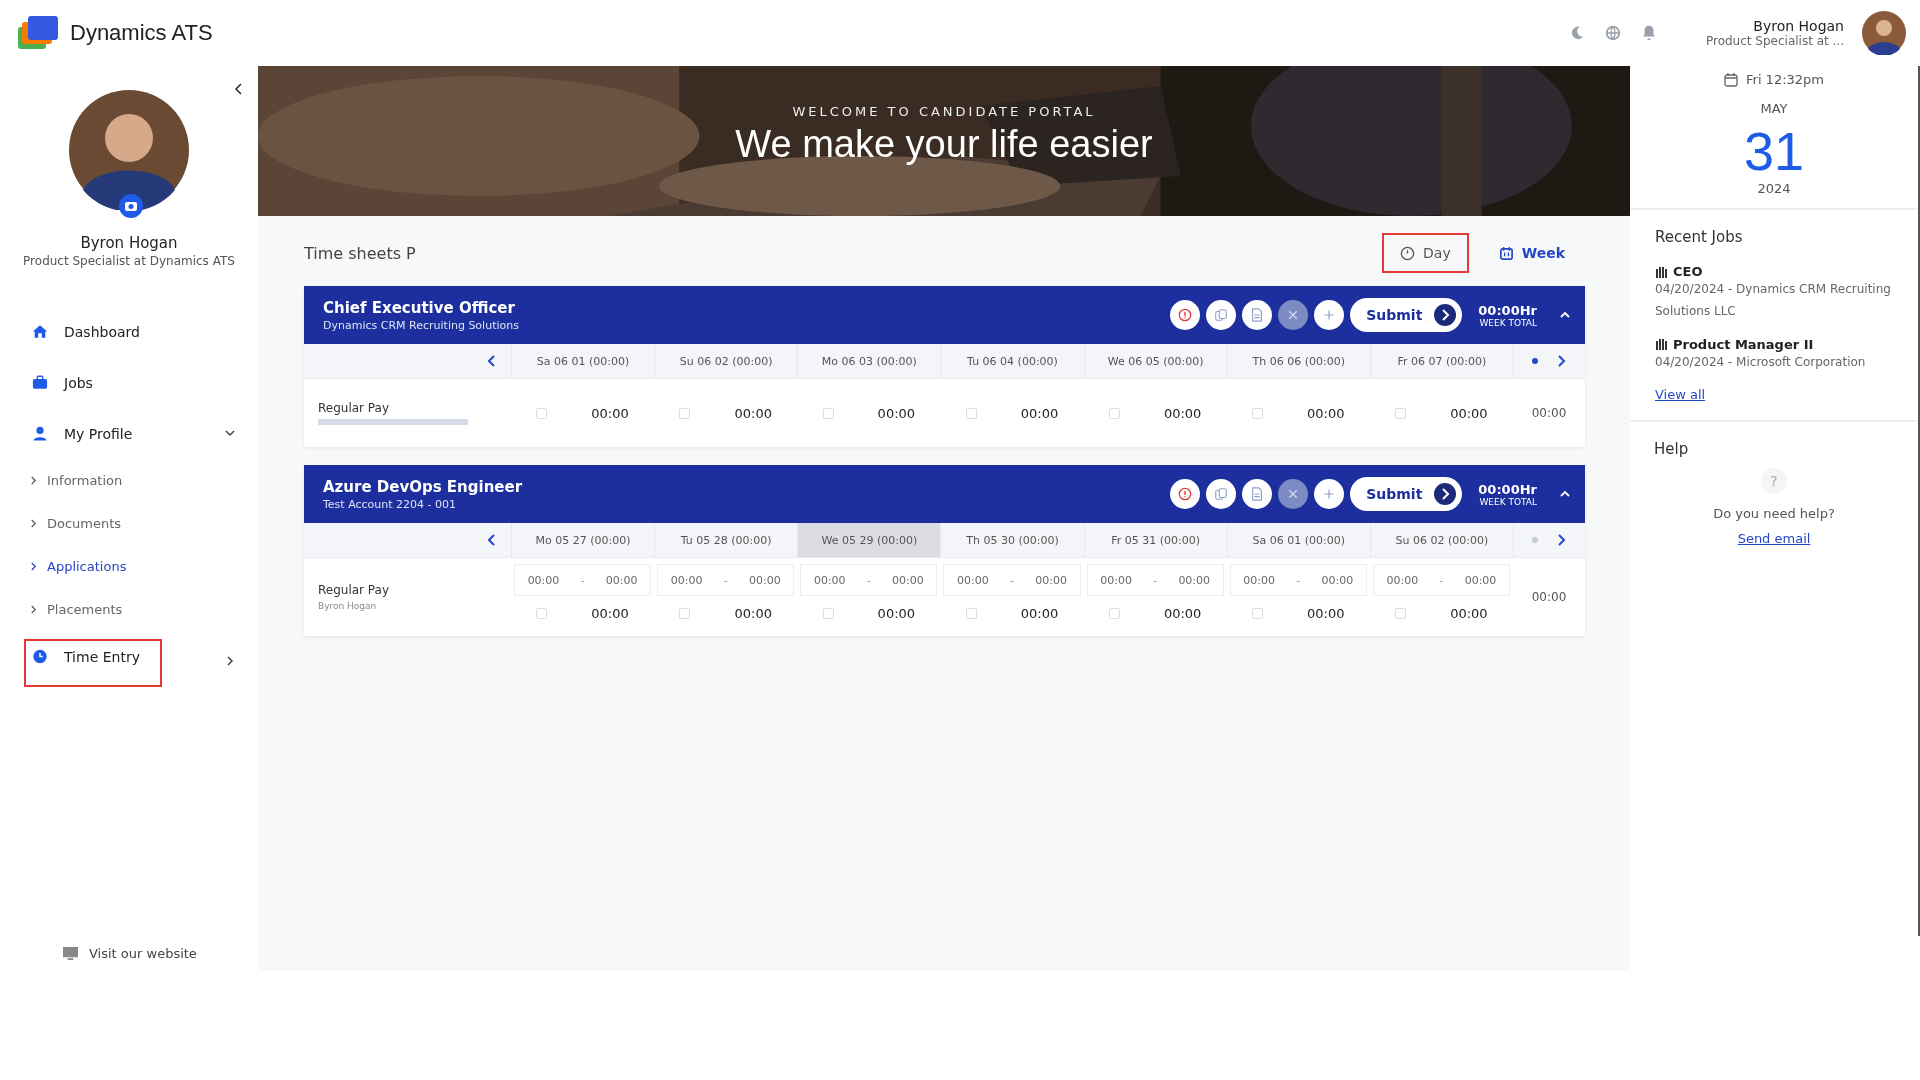  What do you see at coordinates (1012, 580) in the screenshot?
I see `range-dash: -` at bounding box center [1012, 580].